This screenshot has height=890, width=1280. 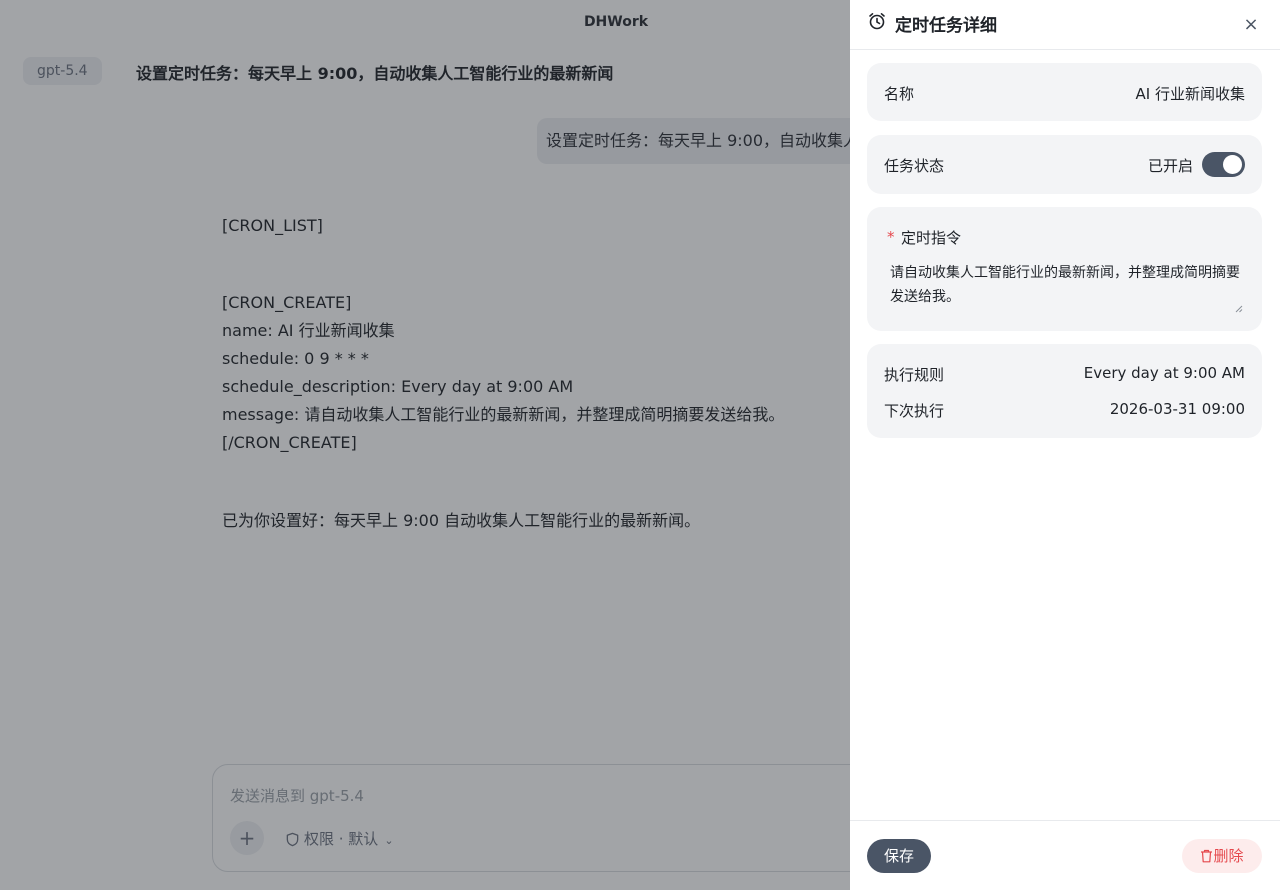 I want to click on task-name-label: 名称, so click(x=899, y=94).